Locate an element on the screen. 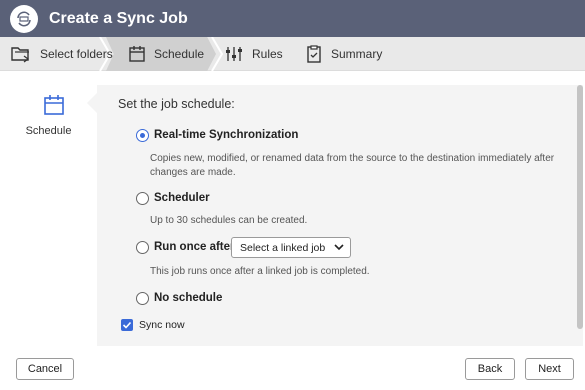 Image resolution: width=585 pixels, height=390 pixels. scheduler-radio is located at coordinates (142, 198).